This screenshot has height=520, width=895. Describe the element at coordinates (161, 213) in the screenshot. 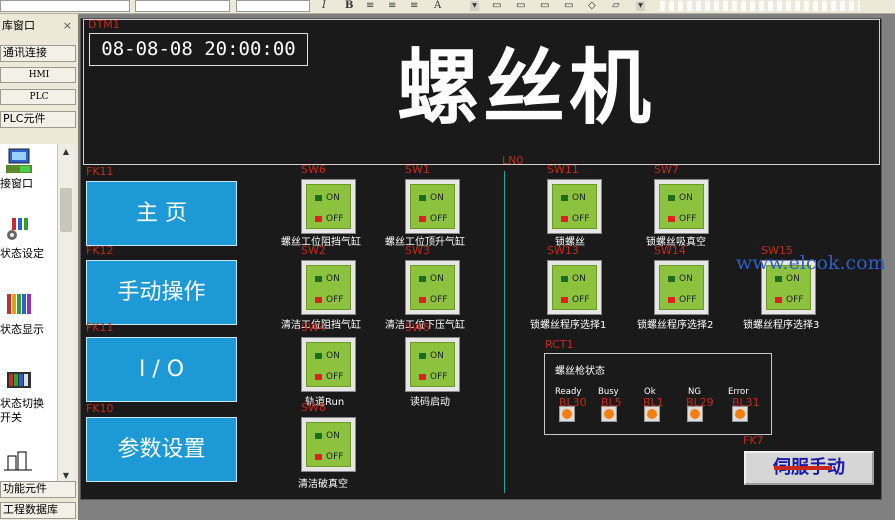

I see `home-button: 主 页` at that location.